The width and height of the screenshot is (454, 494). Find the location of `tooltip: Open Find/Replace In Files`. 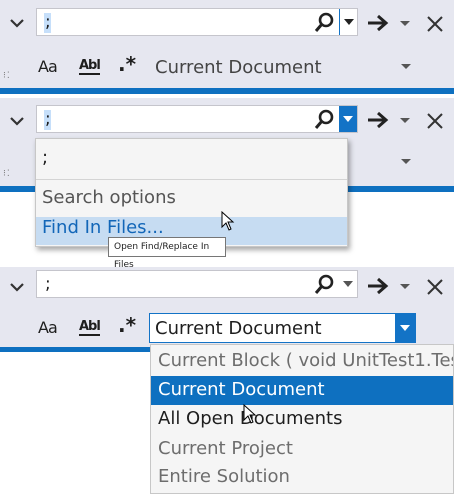

tooltip: Open Find/Replace In Files is located at coordinates (167, 253).